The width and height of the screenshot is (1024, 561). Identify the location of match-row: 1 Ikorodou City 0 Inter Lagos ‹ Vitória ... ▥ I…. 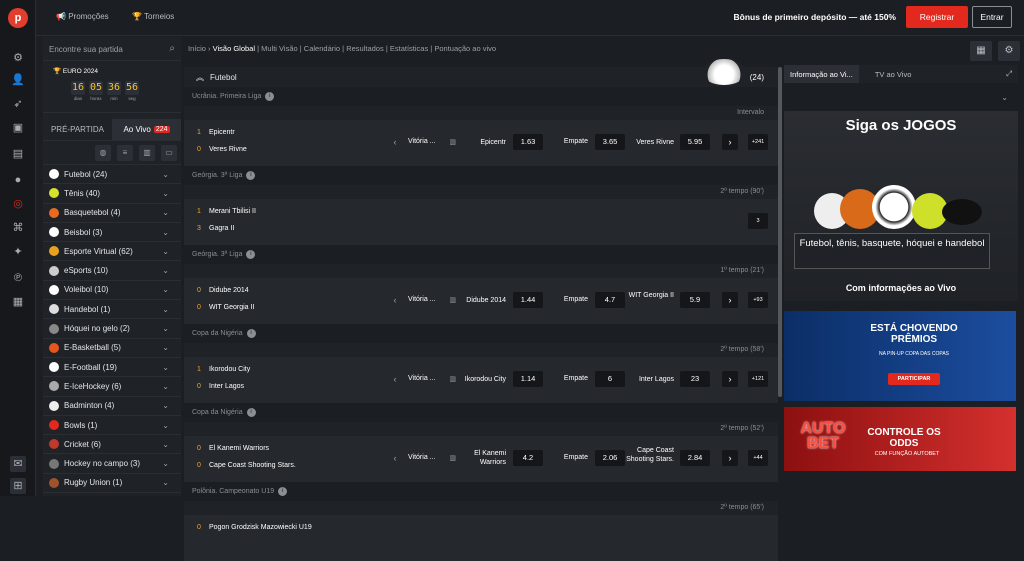
(481, 380).